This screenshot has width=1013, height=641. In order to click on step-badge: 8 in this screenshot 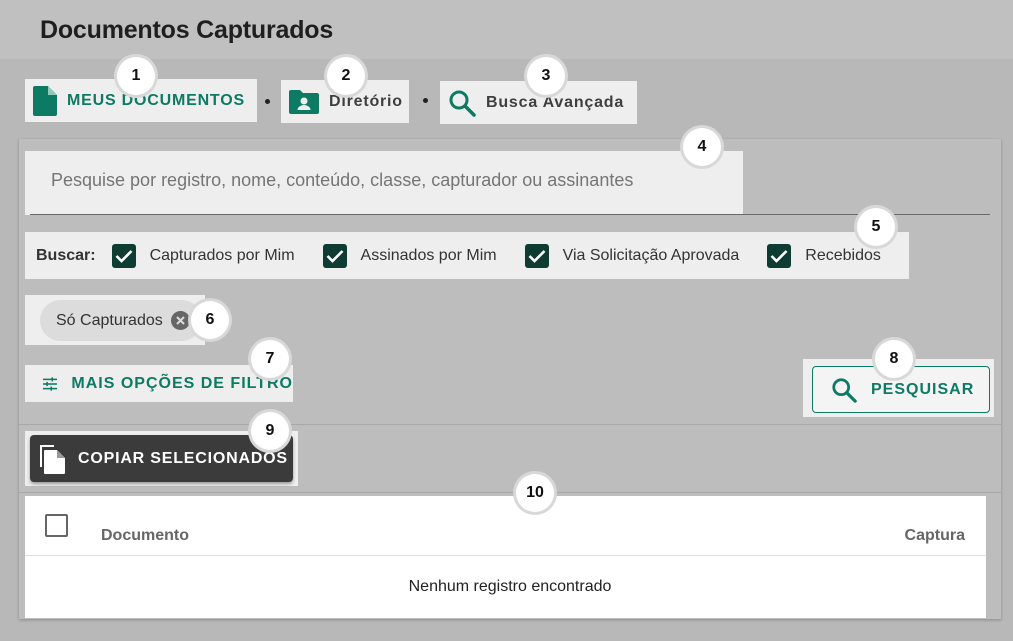, I will do `click(894, 359)`.